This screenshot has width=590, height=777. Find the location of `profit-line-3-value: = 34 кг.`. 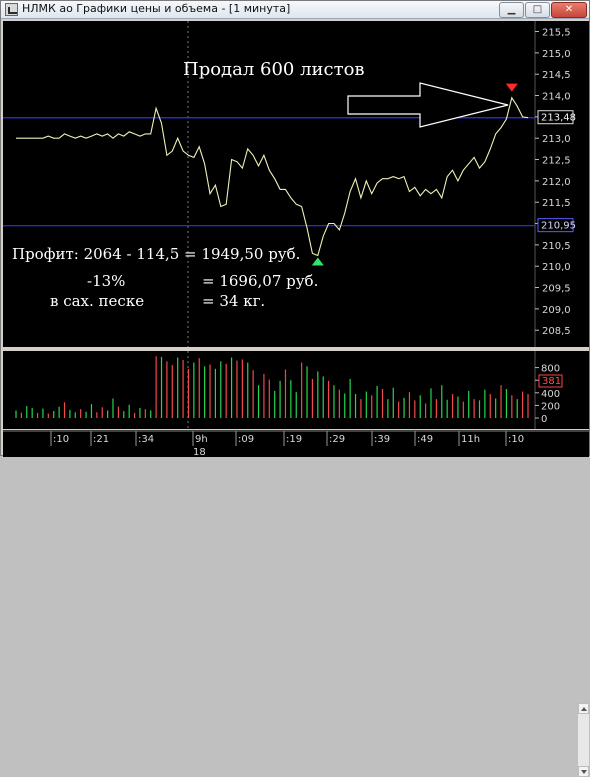

profit-line-3-value: = 34 кг. is located at coordinates (233, 301).